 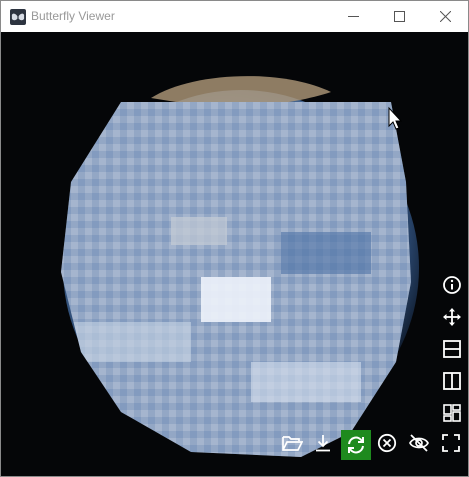 I want to click on download-icon, so click(x=323, y=443).